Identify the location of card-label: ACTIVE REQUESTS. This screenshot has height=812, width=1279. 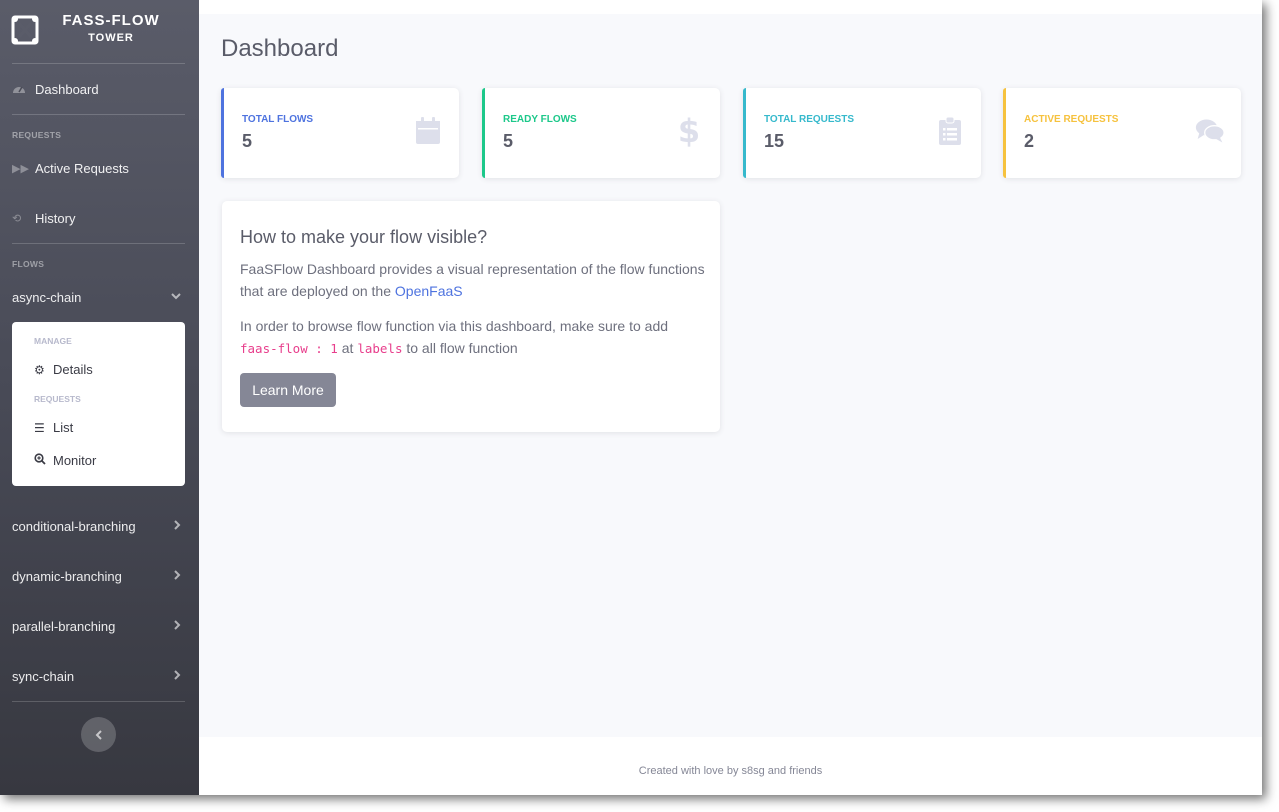
(1071, 119).